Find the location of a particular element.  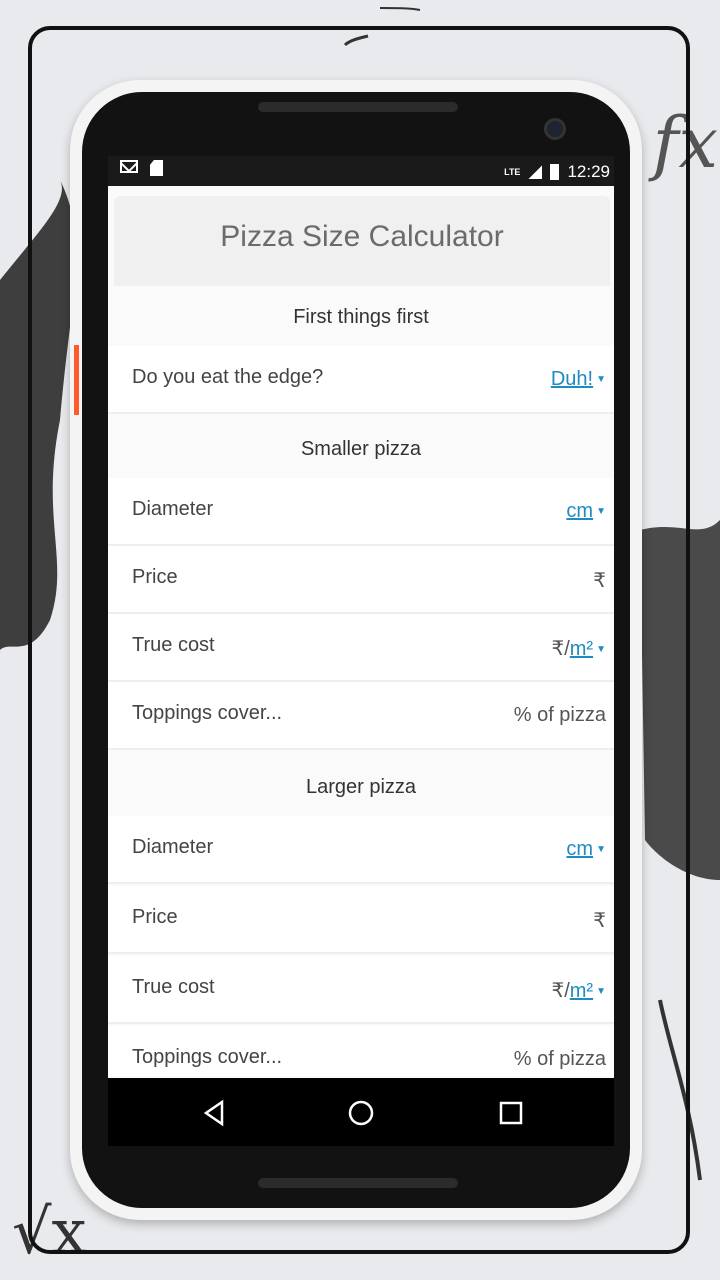

larger-toppings-row: Toppings cover... % of pizza is located at coordinates (361, 1051).